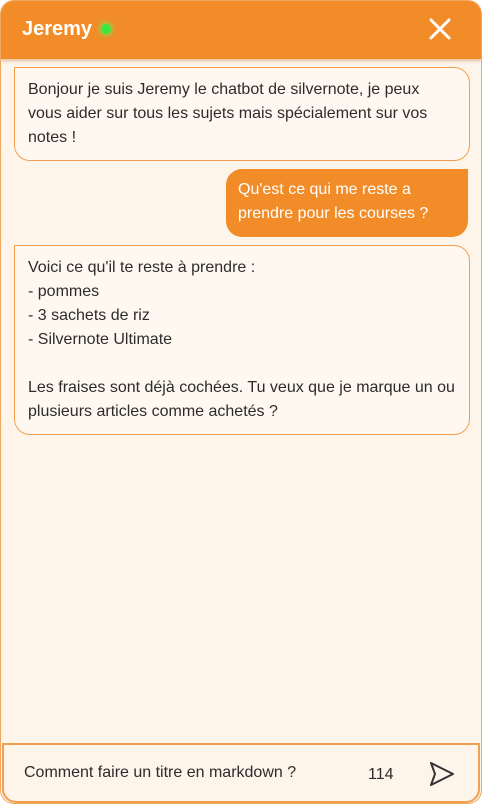 Image resolution: width=482 pixels, height=804 pixels. I want to click on message-composer: 114, so click(241, 773).